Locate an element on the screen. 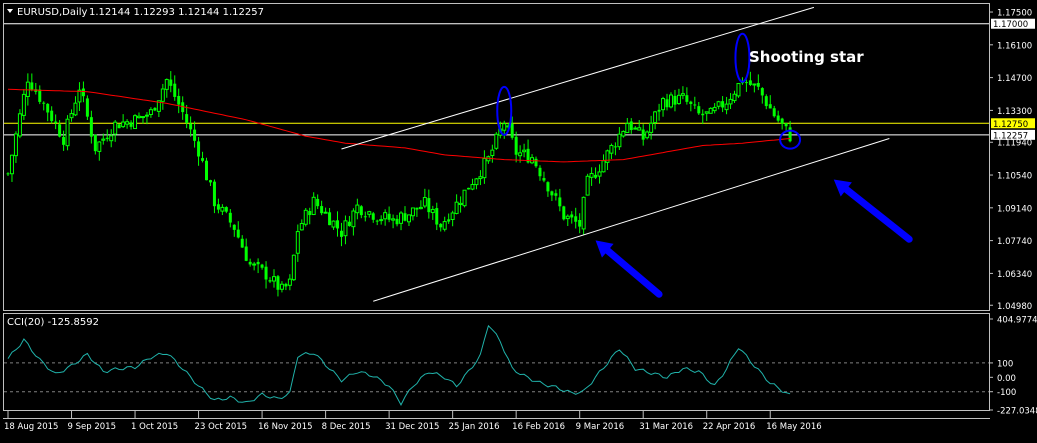 Image resolution: width=1037 pixels, height=443 pixels. x-axis-tick-label: 23 Oct 2015 is located at coordinates (221, 427).